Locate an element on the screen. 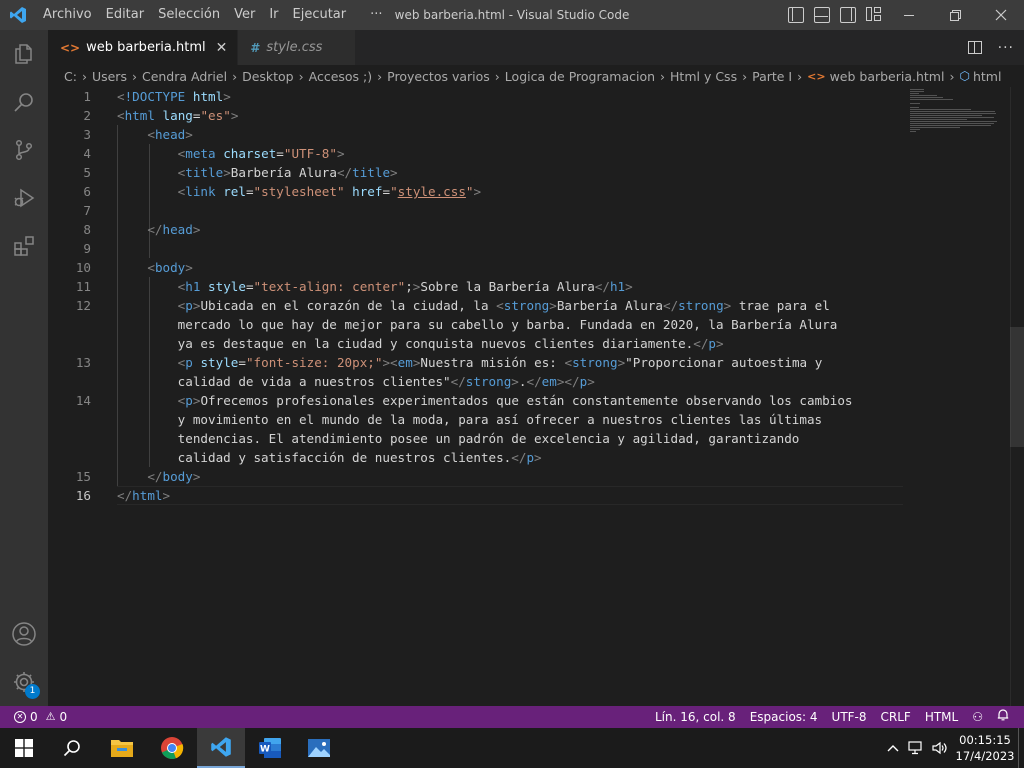  menu-item: Ir is located at coordinates (273, 15).